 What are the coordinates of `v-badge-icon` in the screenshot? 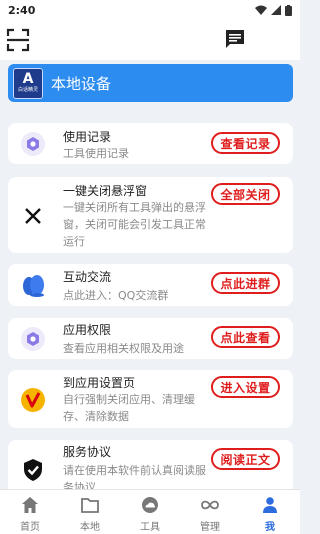 It's located at (33, 400).